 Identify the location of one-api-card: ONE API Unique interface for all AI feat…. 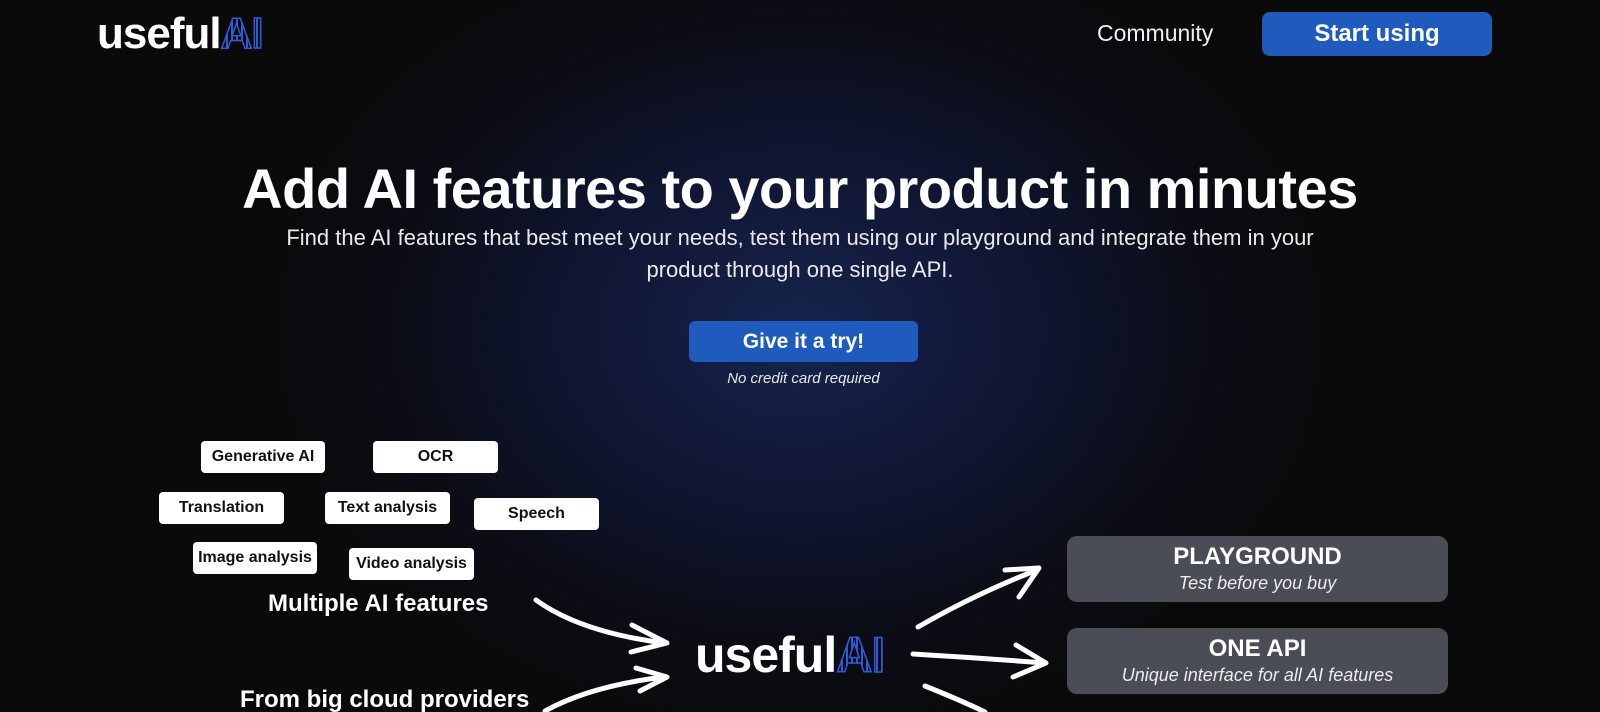
(1257, 661).